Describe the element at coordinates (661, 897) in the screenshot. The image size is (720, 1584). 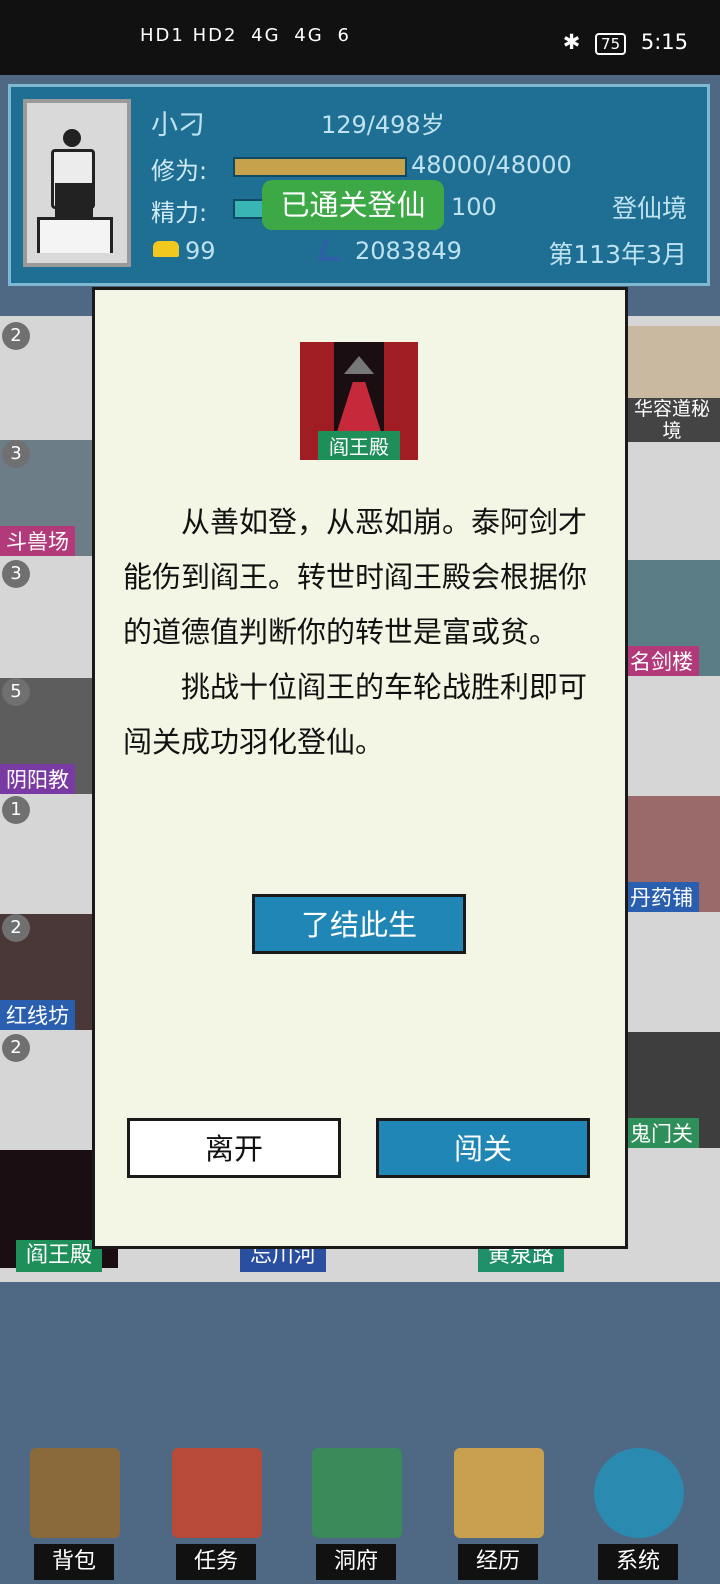
I see `tile-label: 丹药铺` at that location.